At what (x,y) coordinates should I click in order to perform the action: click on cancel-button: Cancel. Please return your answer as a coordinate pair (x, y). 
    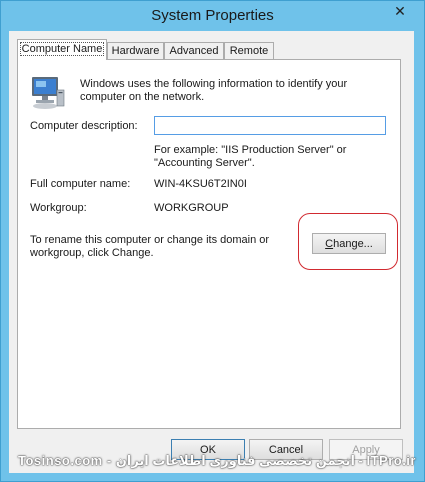
    Looking at the image, I should click on (286, 449).